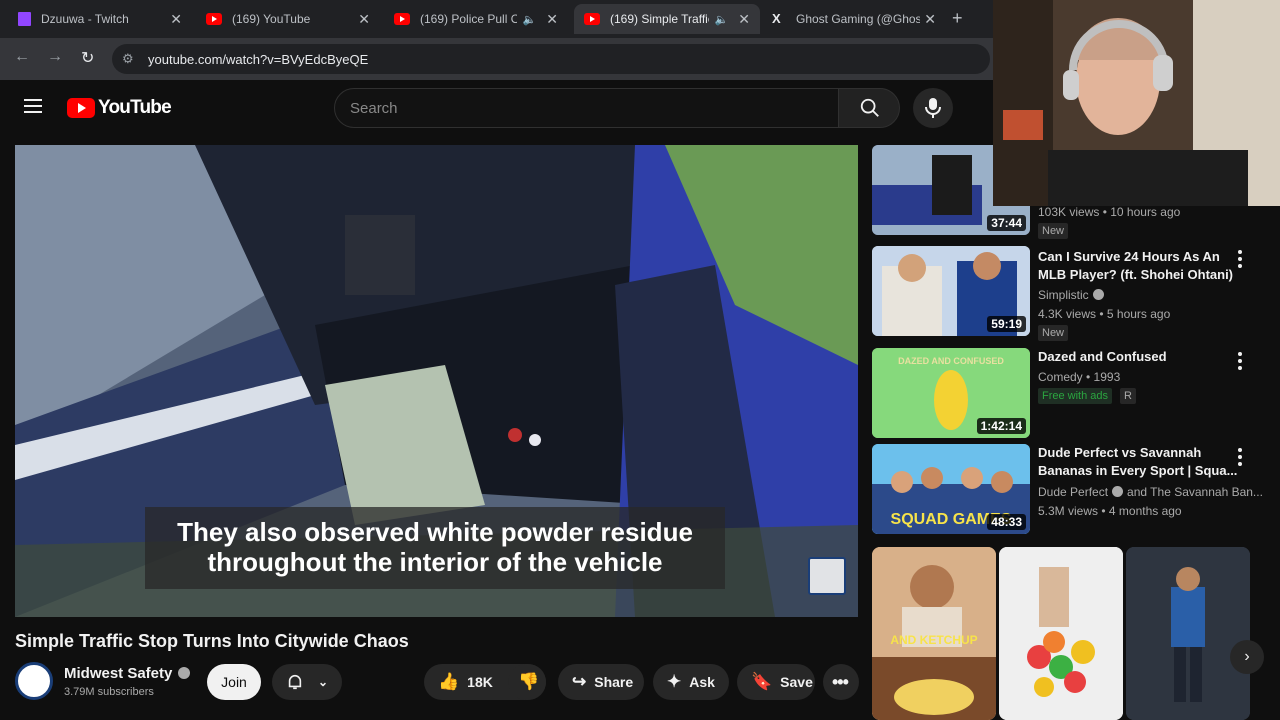 The height and width of the screenshot is (720, 1280). I want to click on tab-label: (169) YouTube, so click(271, 19).